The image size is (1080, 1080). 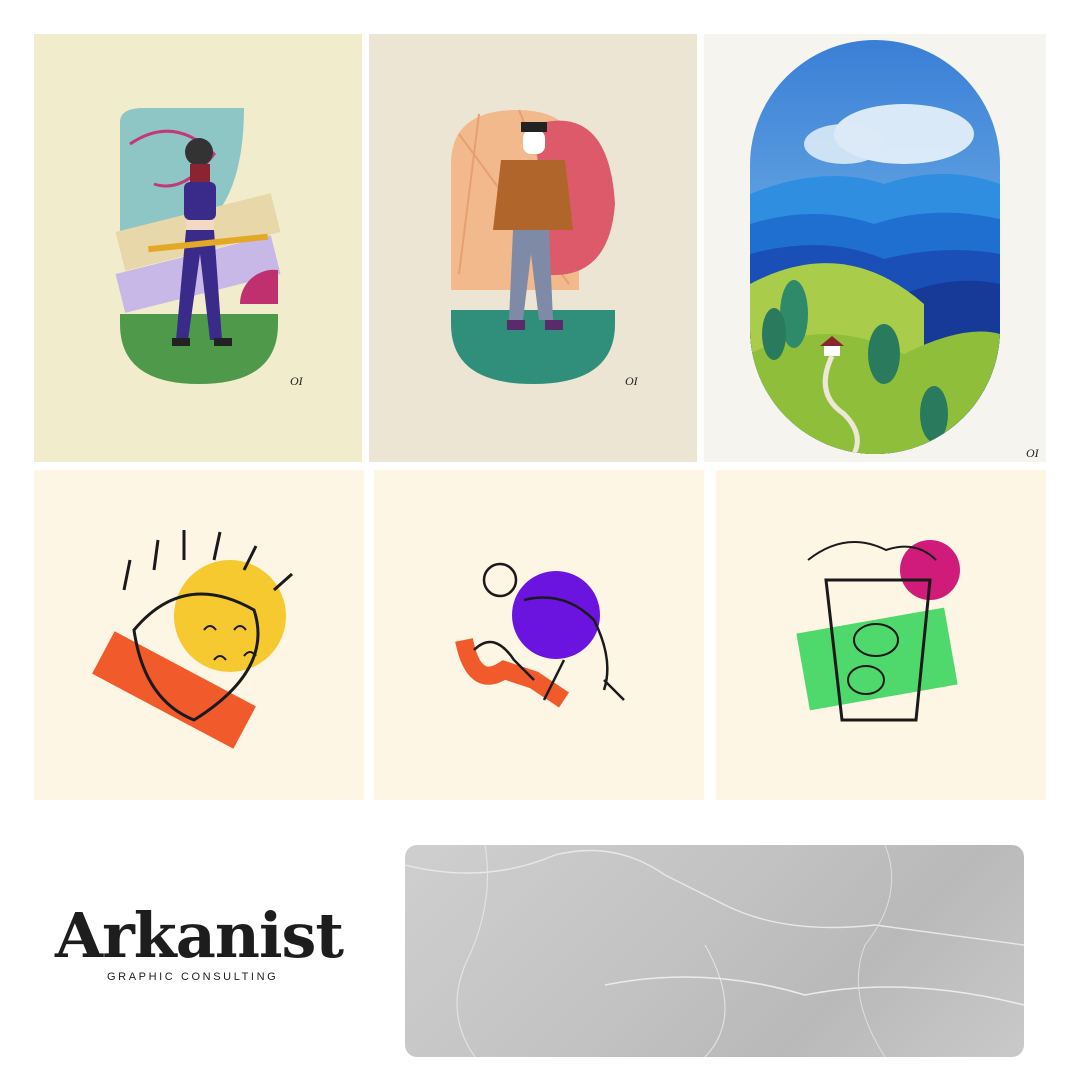 I want to click on marble-texture-panel, so click(x=714, y=951).